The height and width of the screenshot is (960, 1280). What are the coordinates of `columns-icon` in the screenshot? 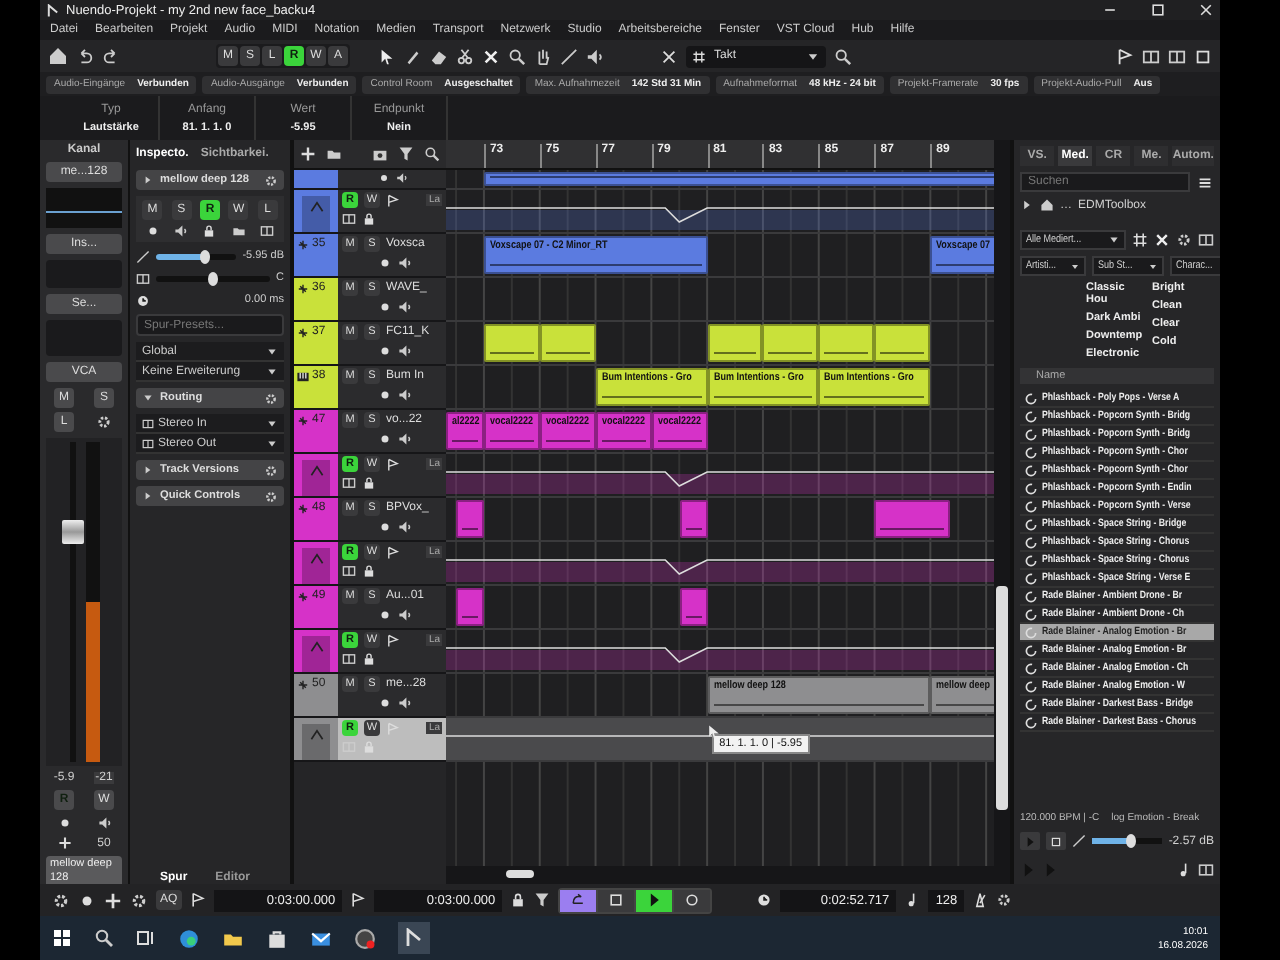 It's located at (1140, 240).